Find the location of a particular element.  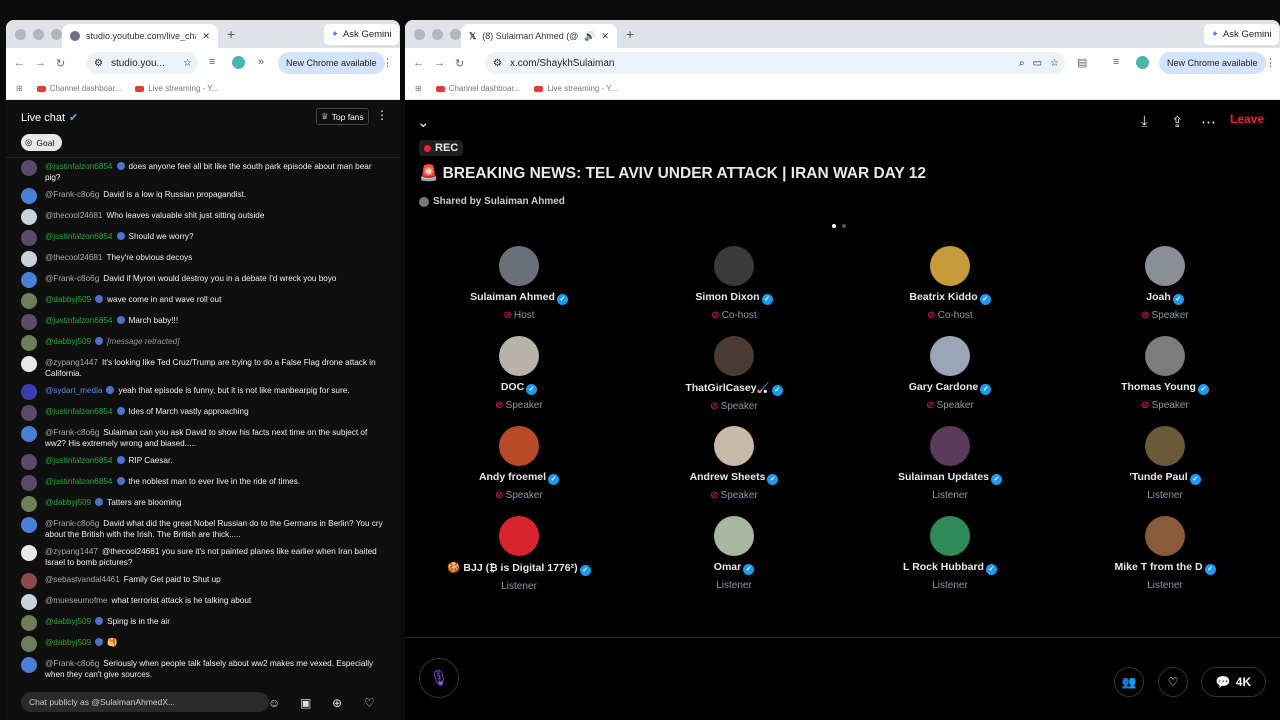

side-panel-icon: ▤ is located at coordinates (1082, 62).